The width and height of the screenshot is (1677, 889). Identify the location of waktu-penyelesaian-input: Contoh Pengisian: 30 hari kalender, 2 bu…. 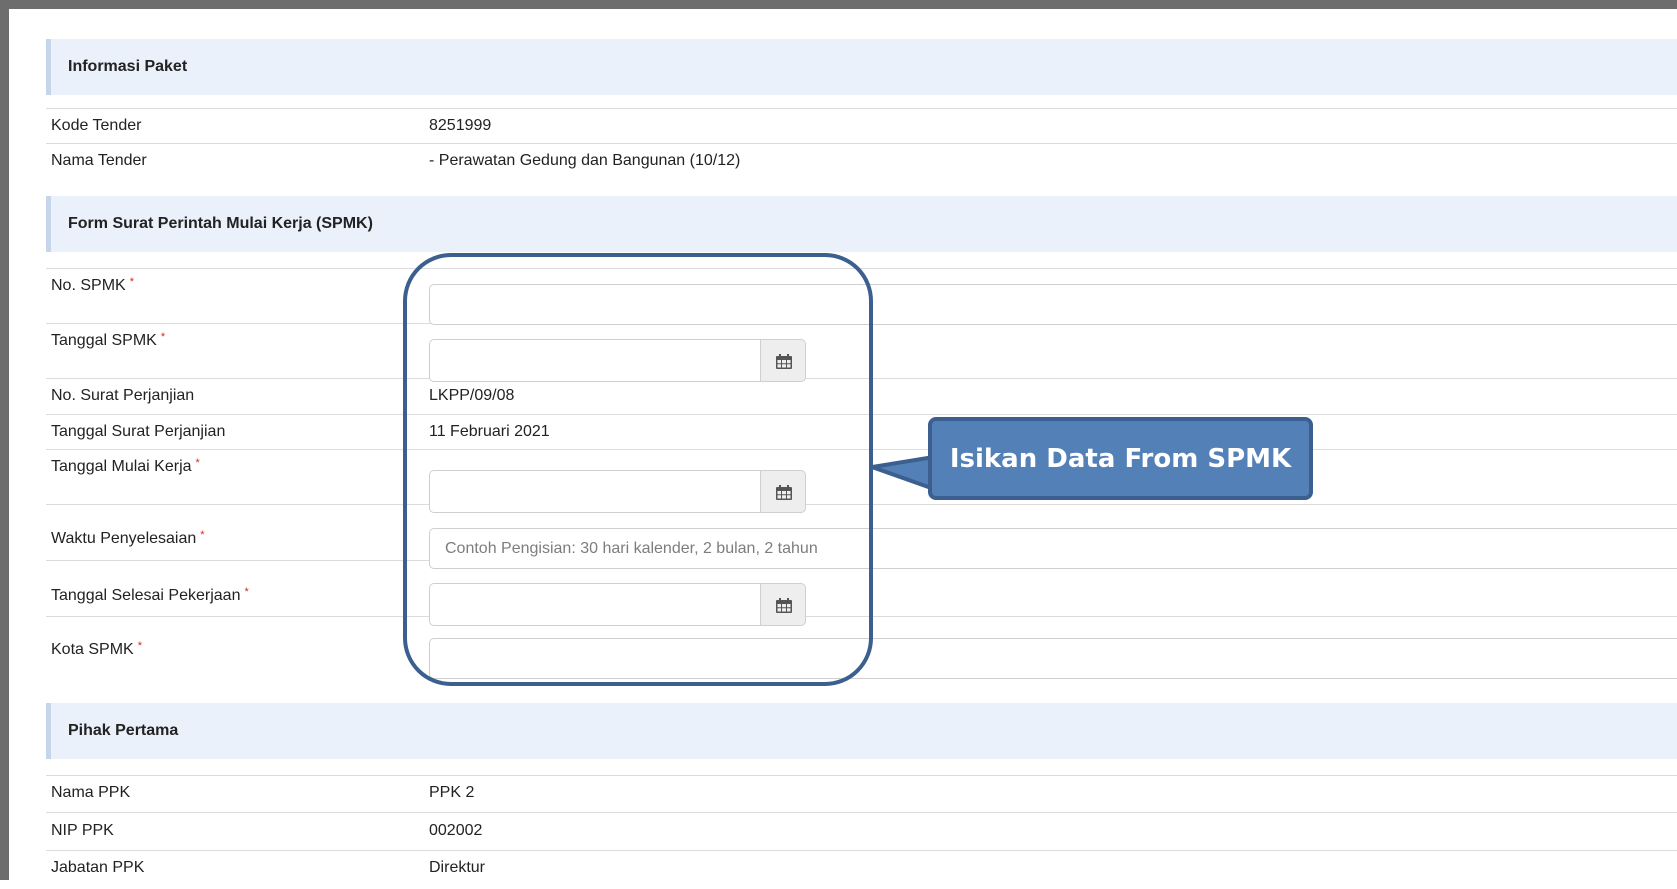
(1053, 548).